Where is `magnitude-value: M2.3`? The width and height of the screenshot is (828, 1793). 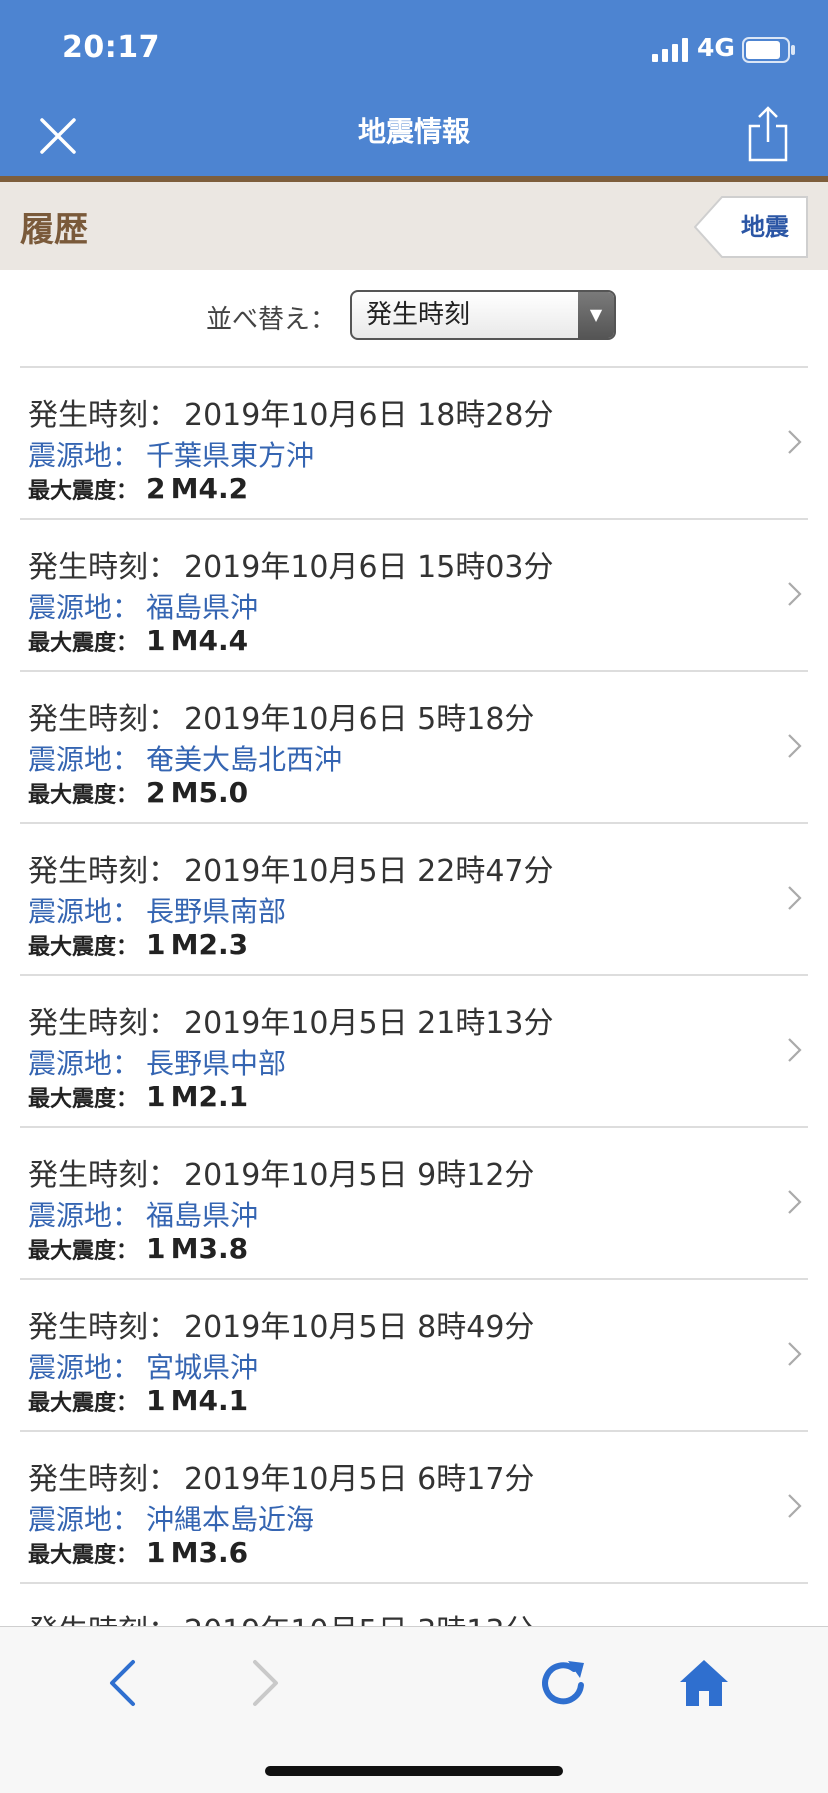 magnitude-value: M2.3 is located at coordinates (209, 944).